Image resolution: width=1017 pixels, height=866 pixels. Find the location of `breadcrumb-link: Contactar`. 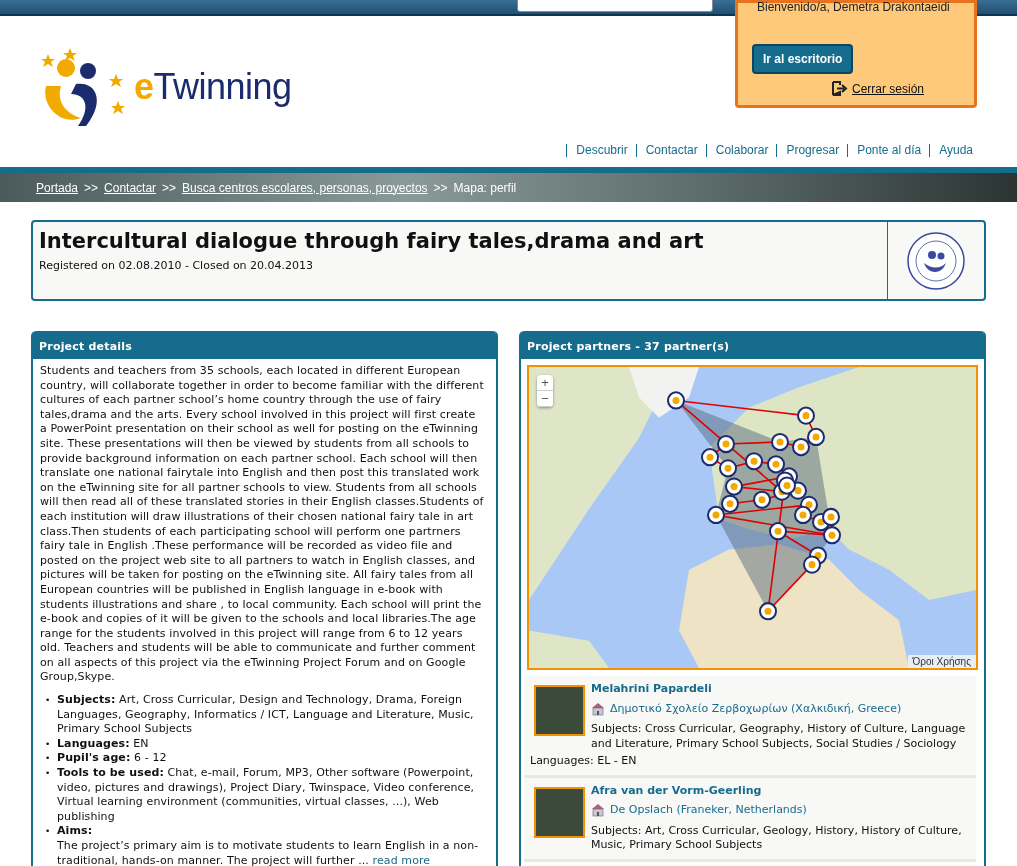

breadcrumb-link: Contactar is located at coordinates (130, 187).